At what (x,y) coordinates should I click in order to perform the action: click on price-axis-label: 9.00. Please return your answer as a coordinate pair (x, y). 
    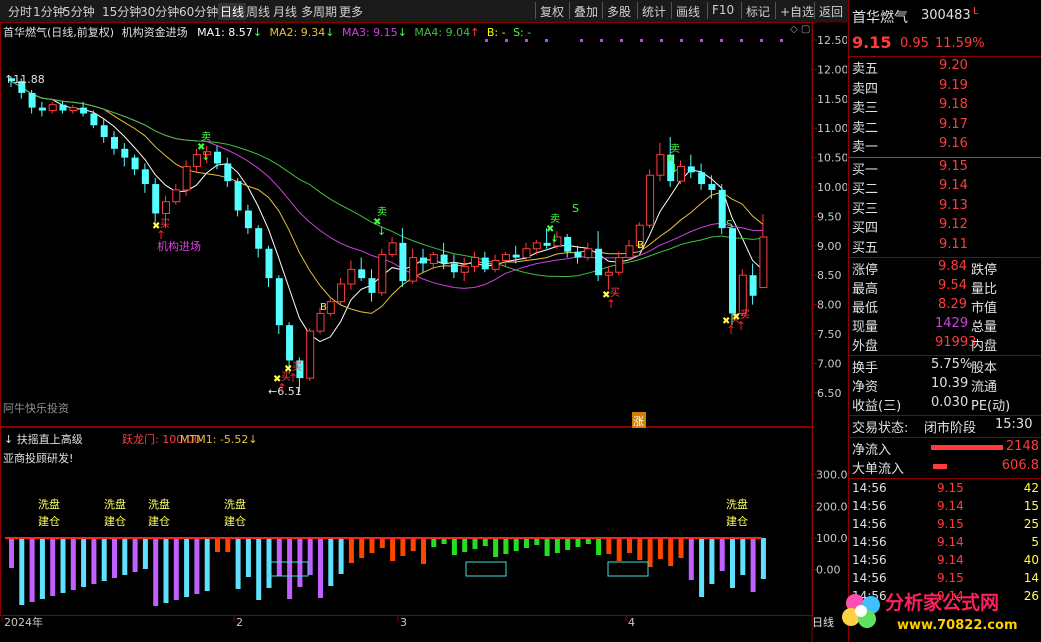
    Looking at the image, I should click on (829, 246).